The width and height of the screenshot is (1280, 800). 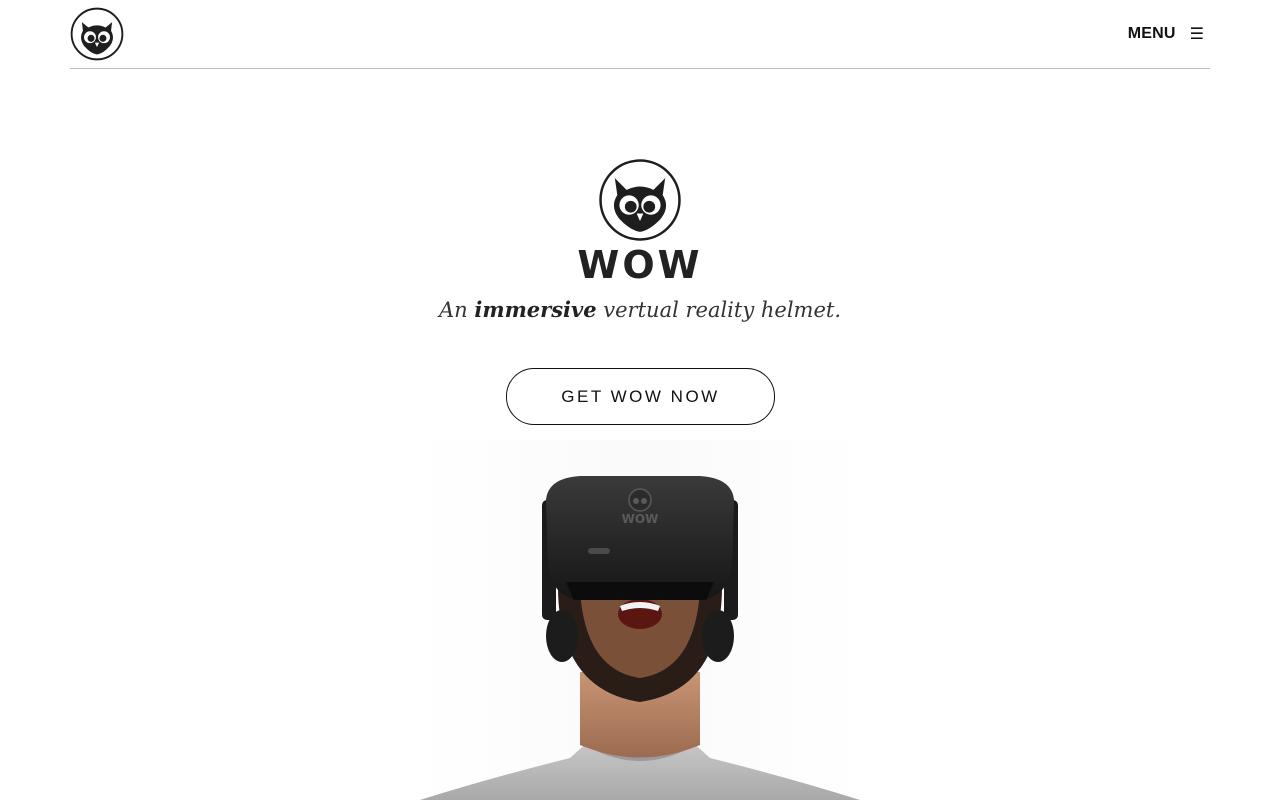 I want to click on tagline-emphasis: immersive, so click(x=535, y=309).